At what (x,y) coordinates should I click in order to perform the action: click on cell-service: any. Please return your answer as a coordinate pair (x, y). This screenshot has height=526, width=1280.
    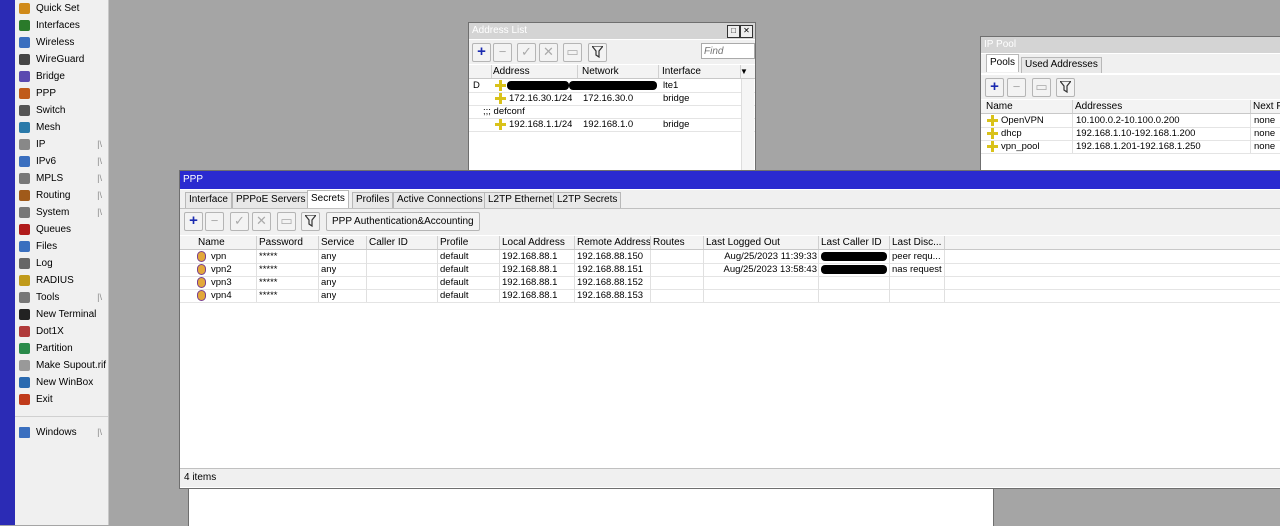
    Looking at the image, I should click on (329, 269).